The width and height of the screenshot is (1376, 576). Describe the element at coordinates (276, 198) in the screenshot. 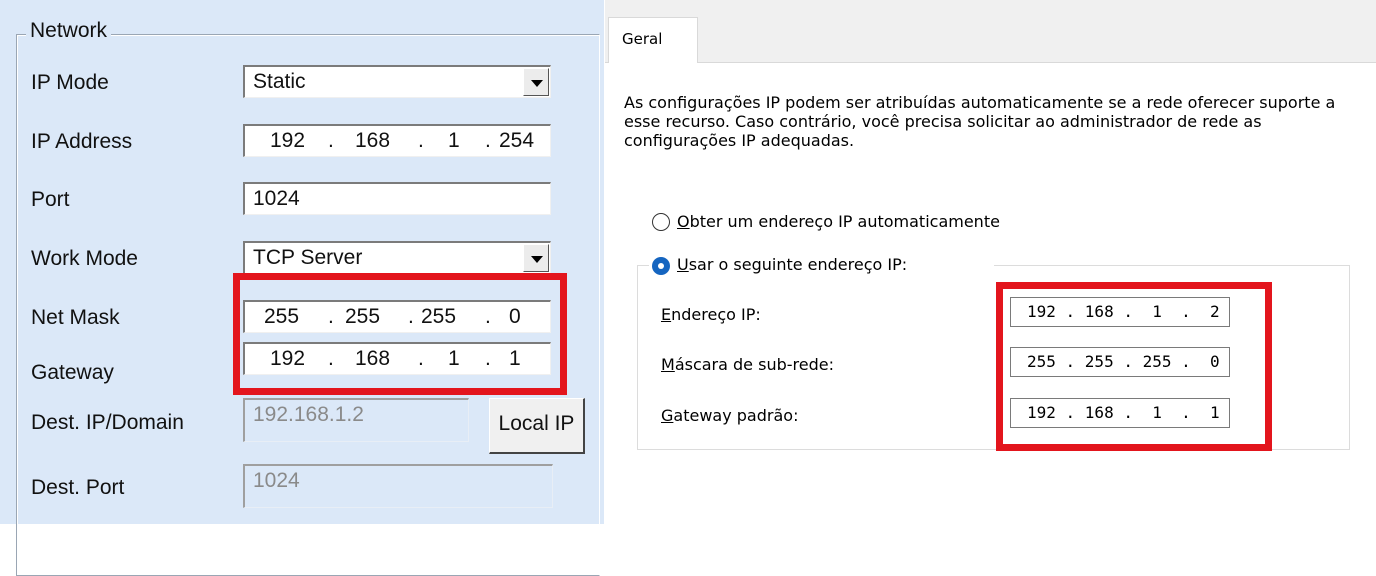

I see `port-value: 1024` at that location.